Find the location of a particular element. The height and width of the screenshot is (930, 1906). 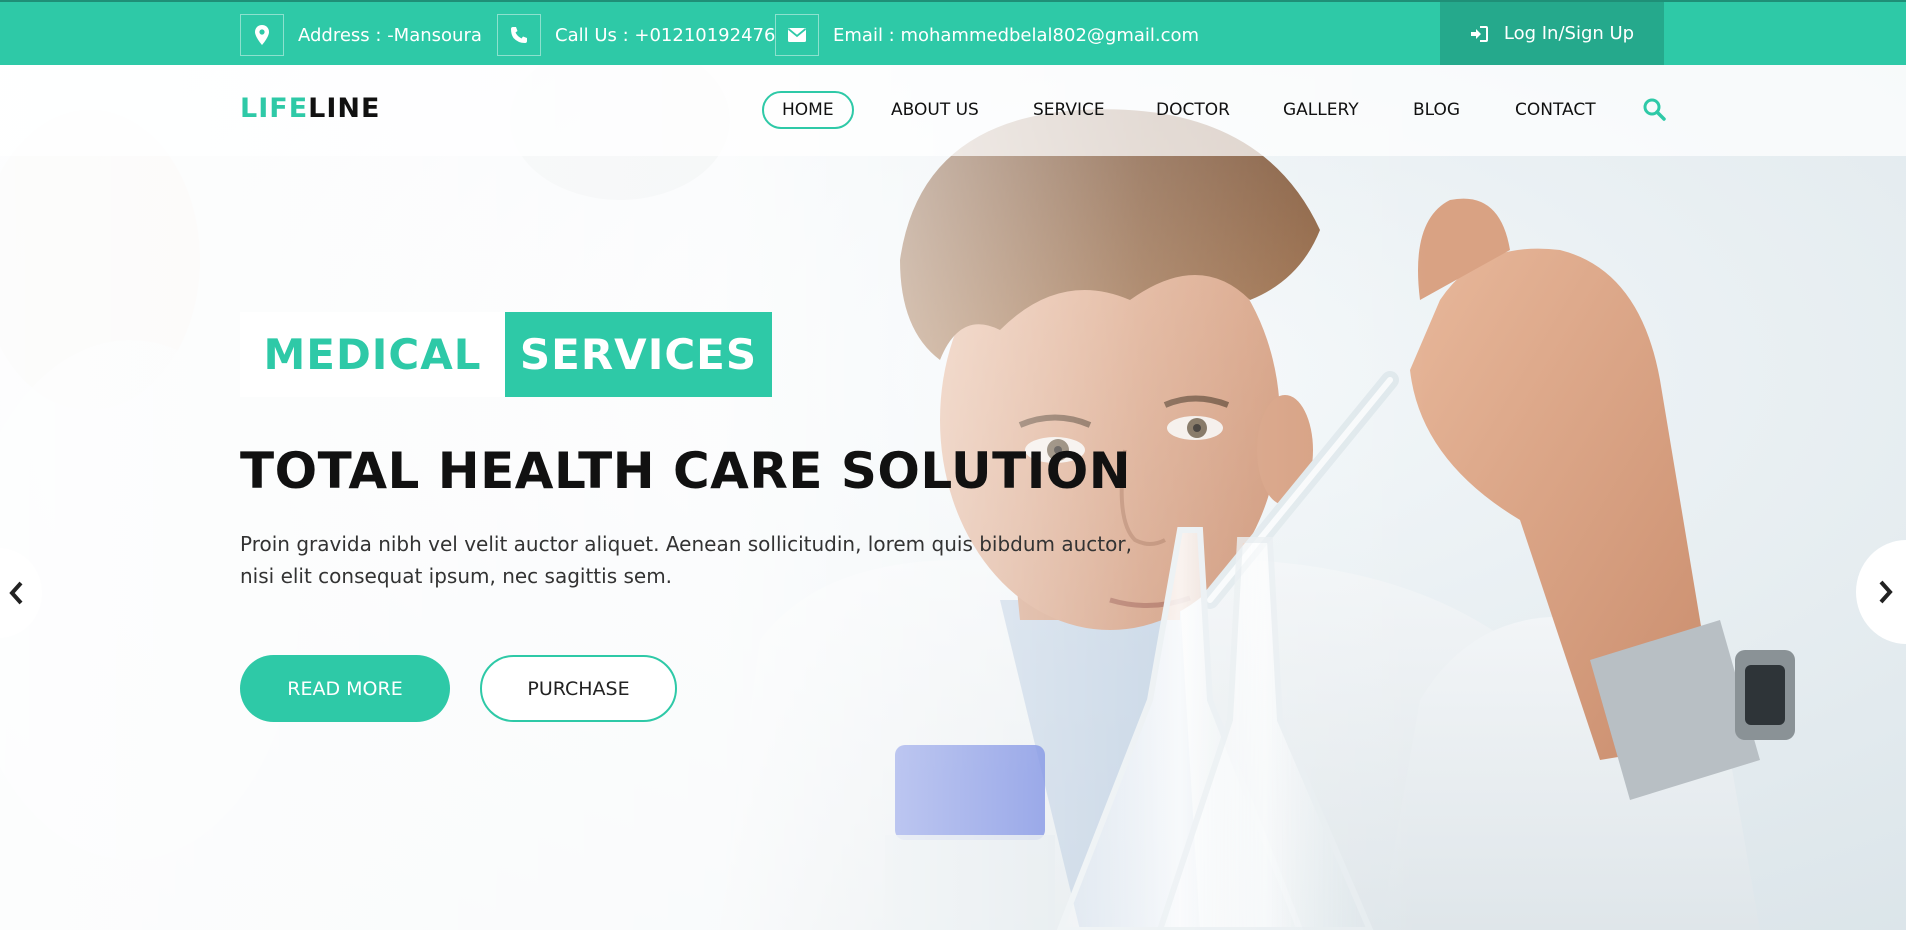

email-text: Email : mohammedbelal802@gmail.com is located at coordinates (1016, 35).